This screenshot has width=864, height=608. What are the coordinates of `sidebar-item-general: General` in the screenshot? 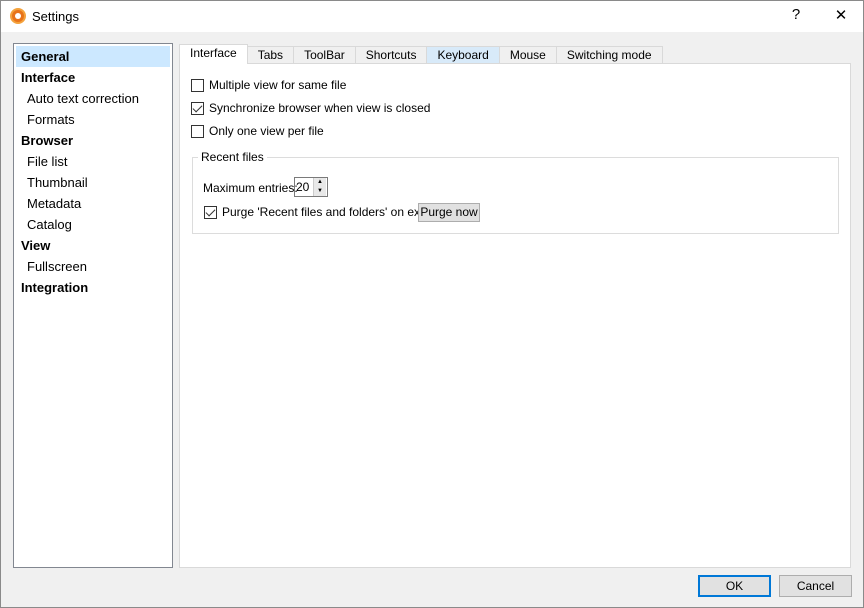 It's located at (93, 56).